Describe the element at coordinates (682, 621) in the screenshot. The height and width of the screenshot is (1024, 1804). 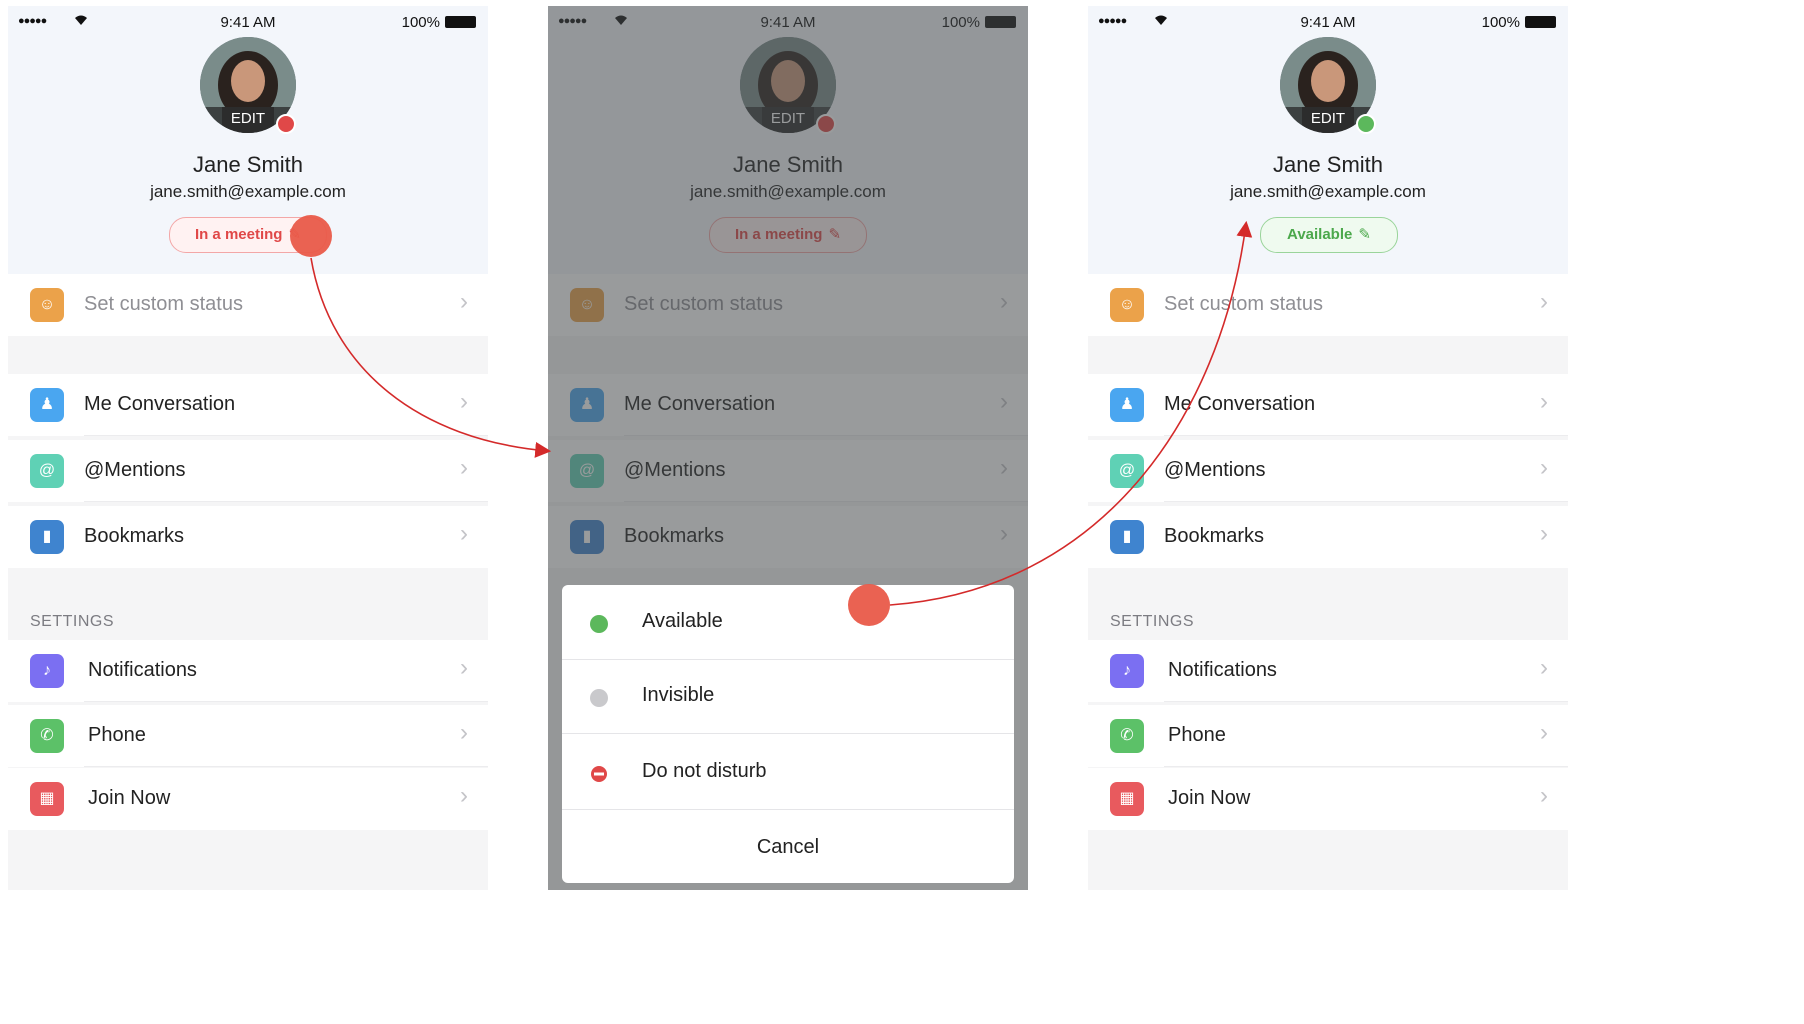
I see `sheet-option-label: Available` at that location.